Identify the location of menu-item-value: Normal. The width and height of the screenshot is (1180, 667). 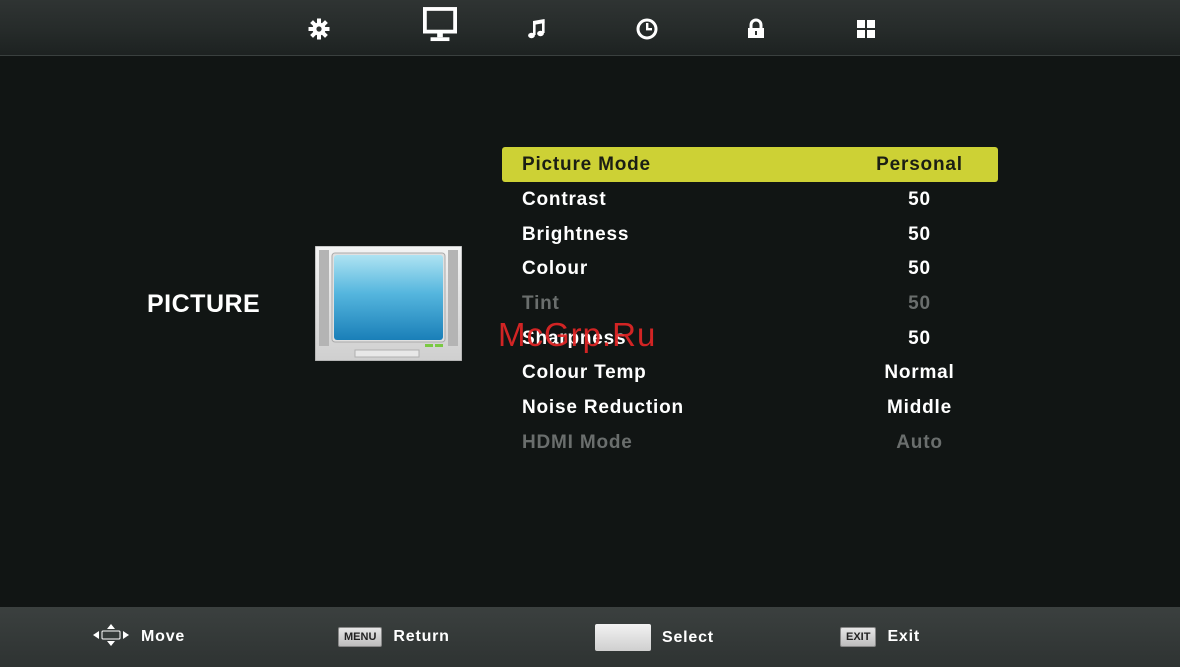
(919, 373).